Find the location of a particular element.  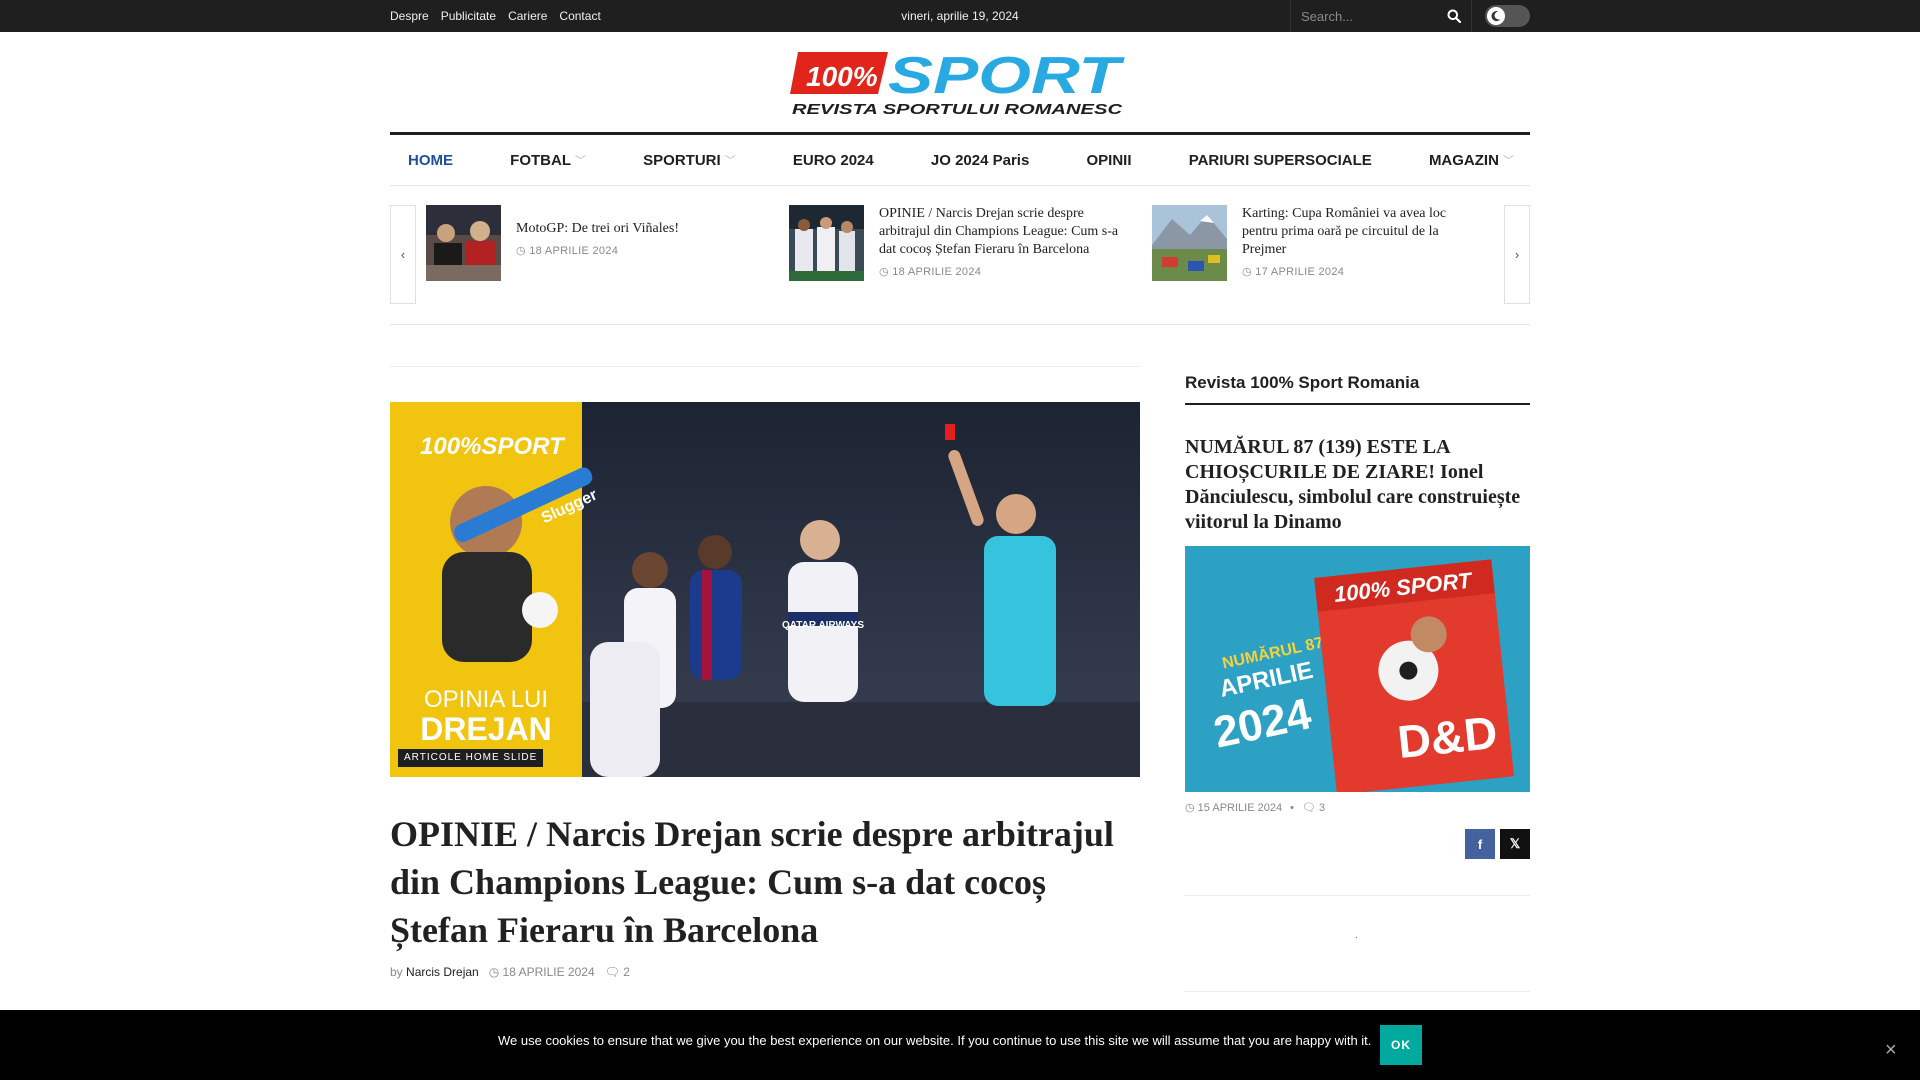

site-logo: 100% SPORT REVISTA SPORTULUI ROMANESC is located at coordinates (960, 82).